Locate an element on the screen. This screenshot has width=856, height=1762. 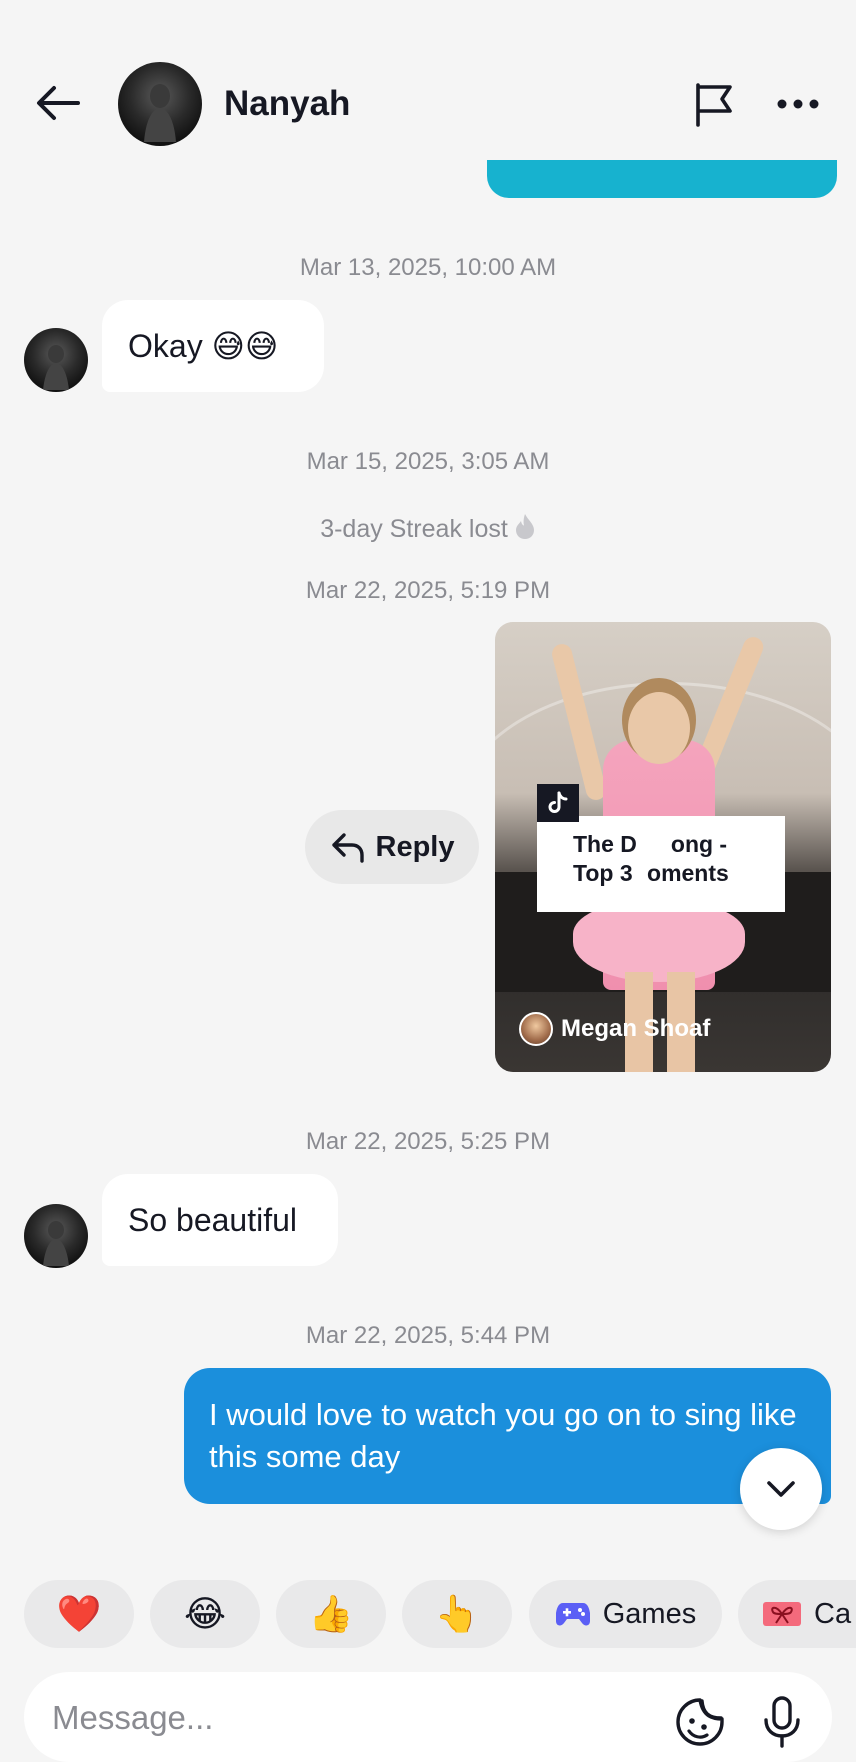
flag-icon is located at coordinates (714, 105).